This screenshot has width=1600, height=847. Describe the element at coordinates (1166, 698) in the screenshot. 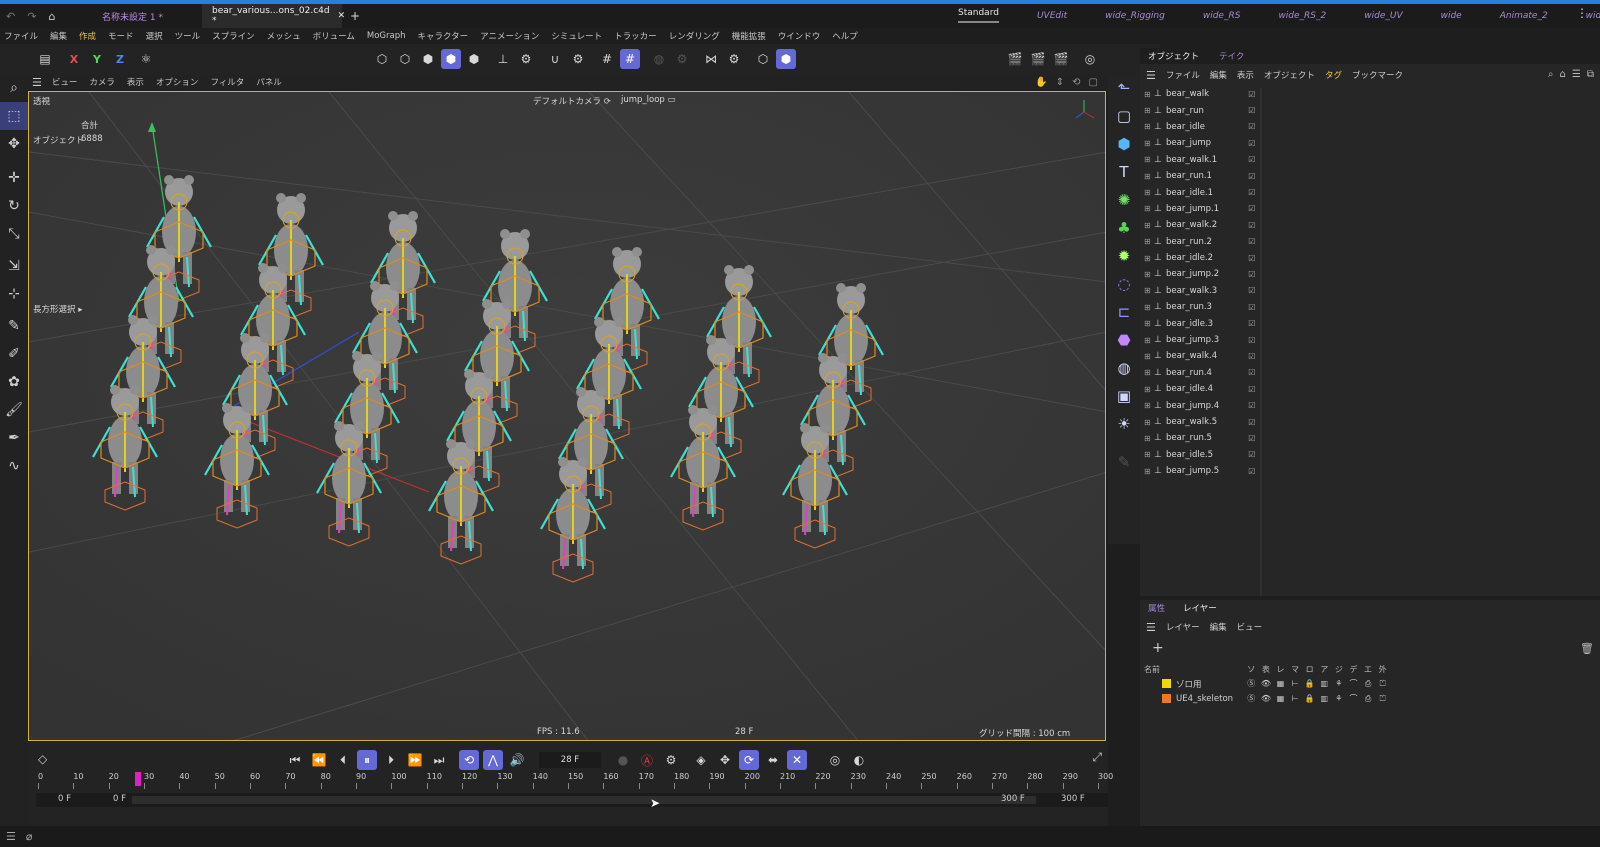

I see `layer-color-swatch` at that location.